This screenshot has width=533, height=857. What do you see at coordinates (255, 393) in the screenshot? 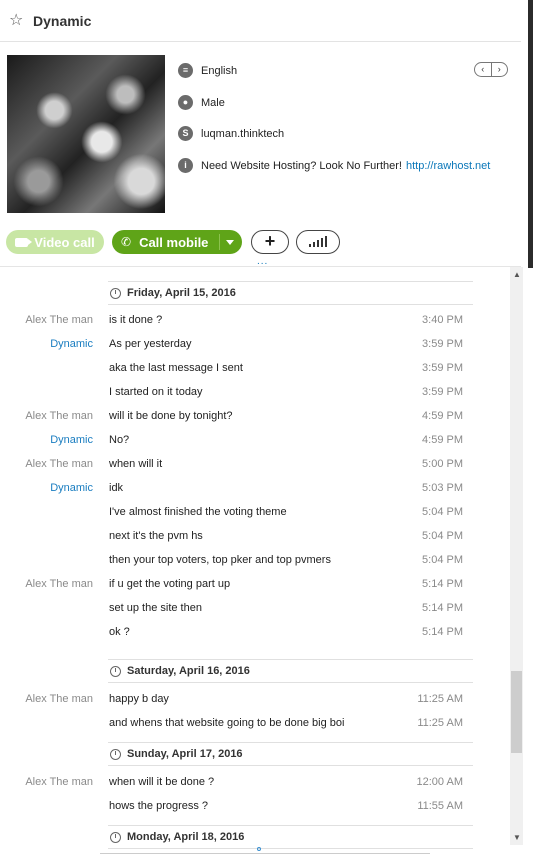
I see `message-row: I started on it today 3:59 PM` at bounding box center [255, 393].